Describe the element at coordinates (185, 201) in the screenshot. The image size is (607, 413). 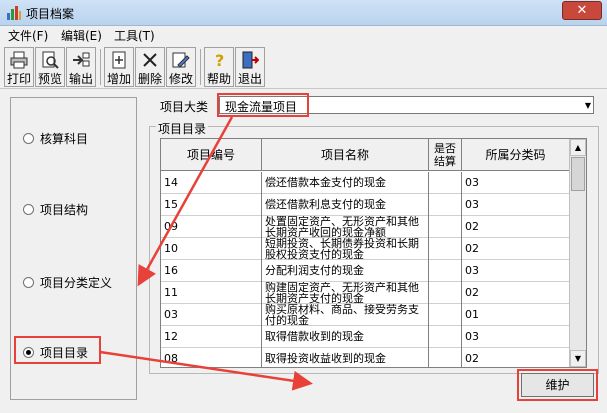
I see `arrow-to-radio` at that location.